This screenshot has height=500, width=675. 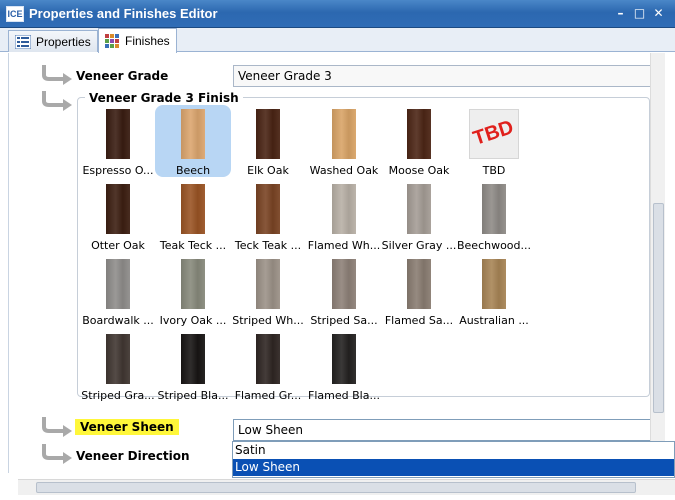 I want to click on tbd-image-text: TBD, so click(x=493, y=133).